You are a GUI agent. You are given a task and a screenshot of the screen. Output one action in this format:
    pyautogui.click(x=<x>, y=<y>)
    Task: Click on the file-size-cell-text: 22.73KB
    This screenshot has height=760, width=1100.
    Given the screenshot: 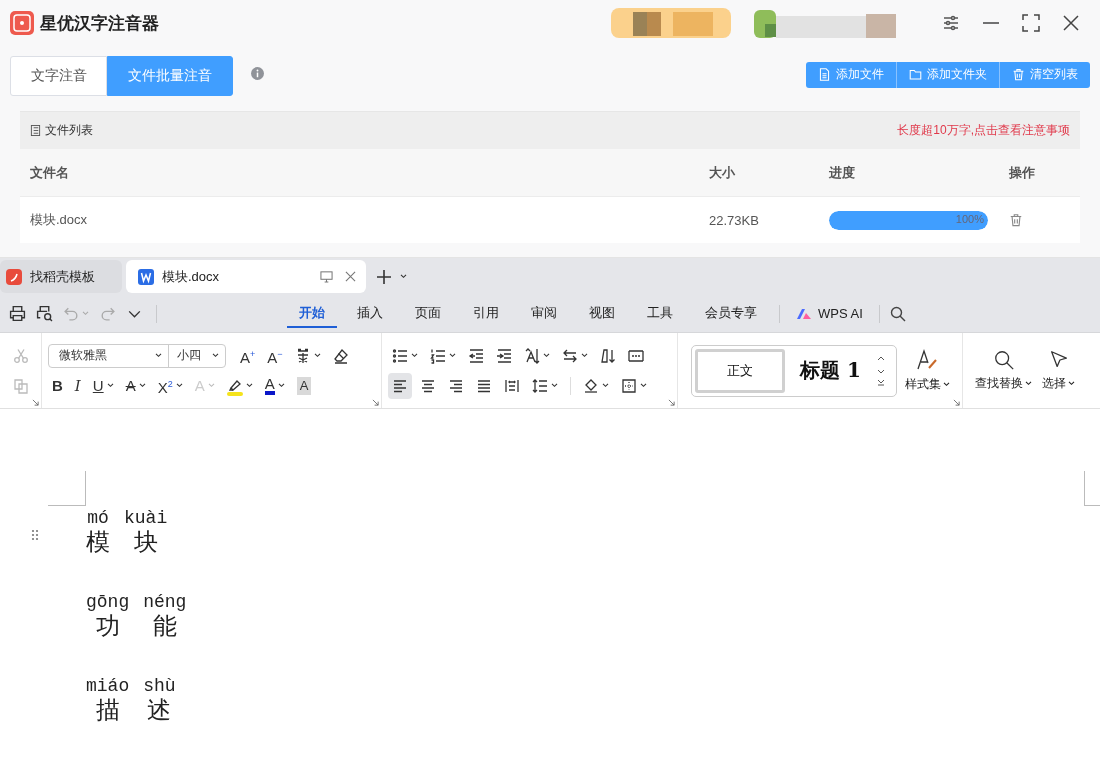 What is the action you would take?
    pyautogui.click(x=734, y=220)
    